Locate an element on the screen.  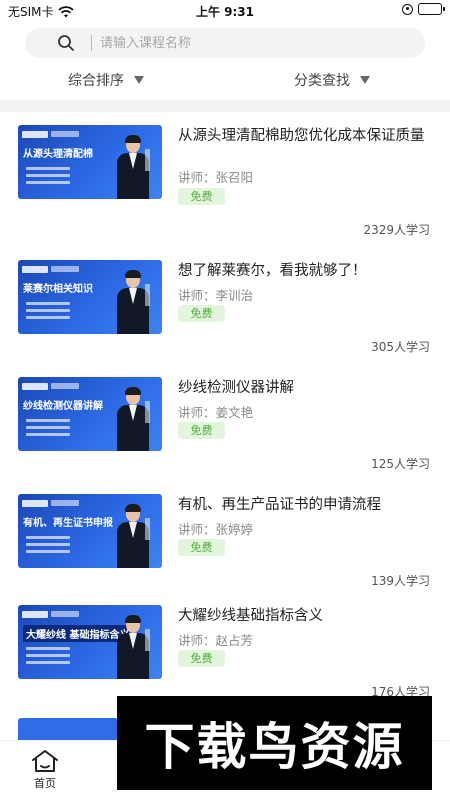
learner-count: 305人学习 is located at coordinates (400, 347).